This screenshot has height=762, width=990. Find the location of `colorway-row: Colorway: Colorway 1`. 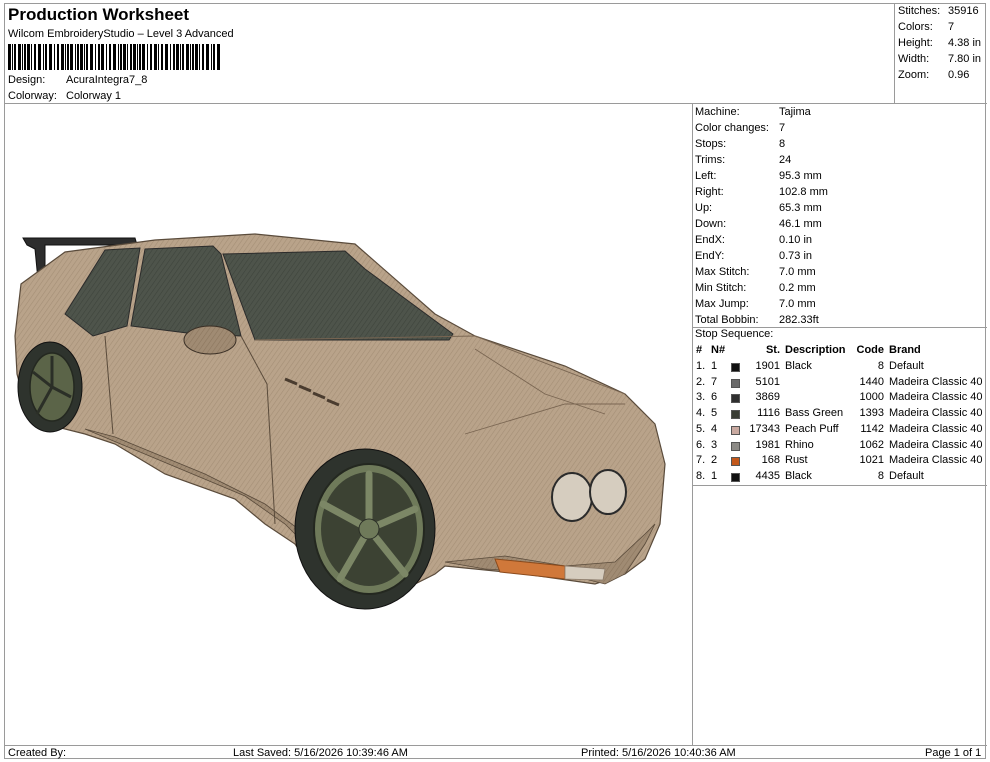

colorway-row: Colorway: Colorway 1 is located at coordinates (64, 96).